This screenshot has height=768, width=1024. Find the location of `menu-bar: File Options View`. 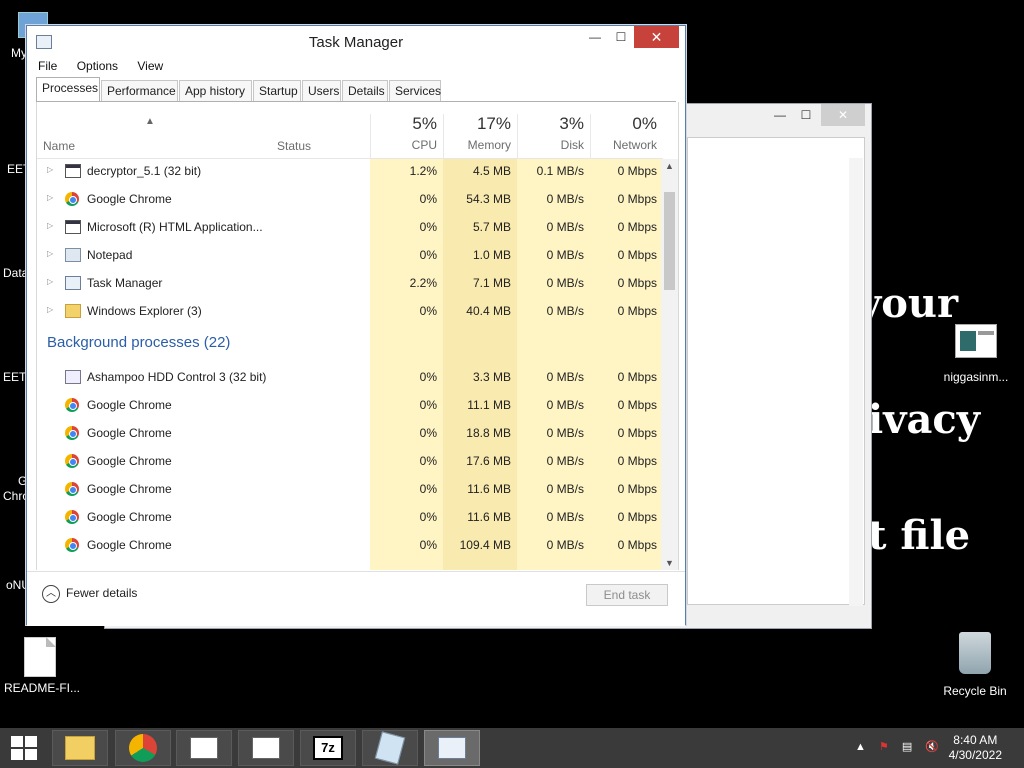

menu-bar: File Options View is located at coordinates (106, 67).